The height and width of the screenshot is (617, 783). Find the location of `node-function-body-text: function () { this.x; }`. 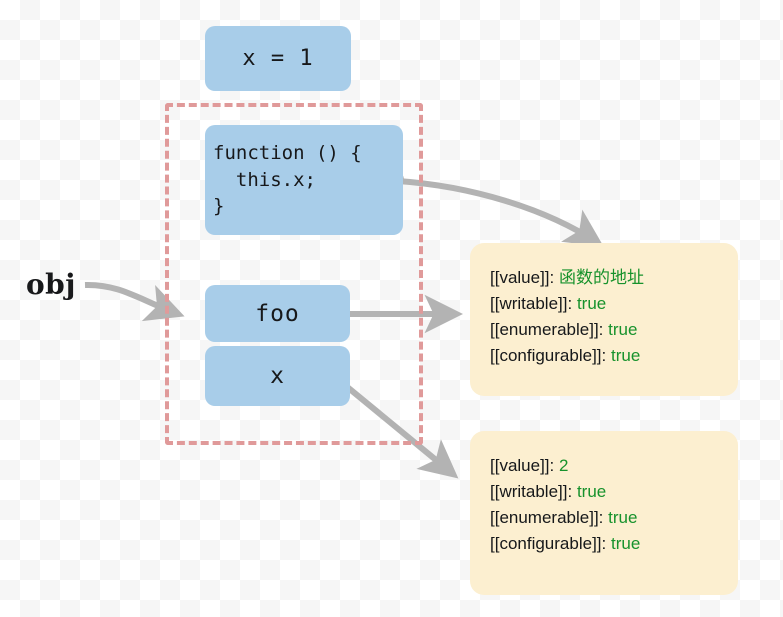

node-function-body-text: function () { this.x; } is located at coordinates (287, 179).